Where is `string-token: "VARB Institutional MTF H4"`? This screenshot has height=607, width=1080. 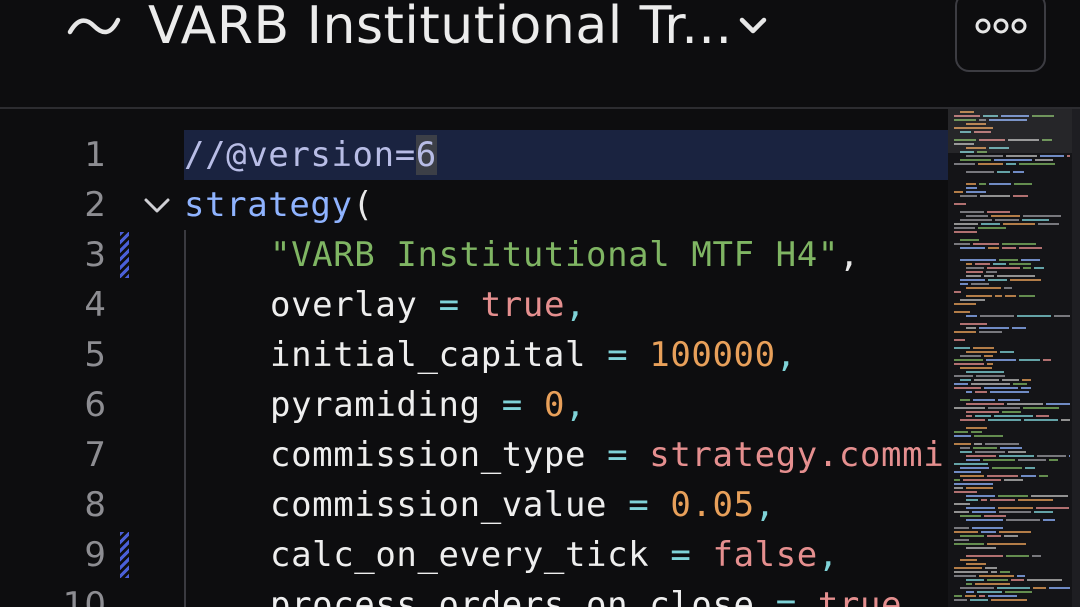
string-token: "VARB Institutional MTF H4" is located at coordinates (554, 255).